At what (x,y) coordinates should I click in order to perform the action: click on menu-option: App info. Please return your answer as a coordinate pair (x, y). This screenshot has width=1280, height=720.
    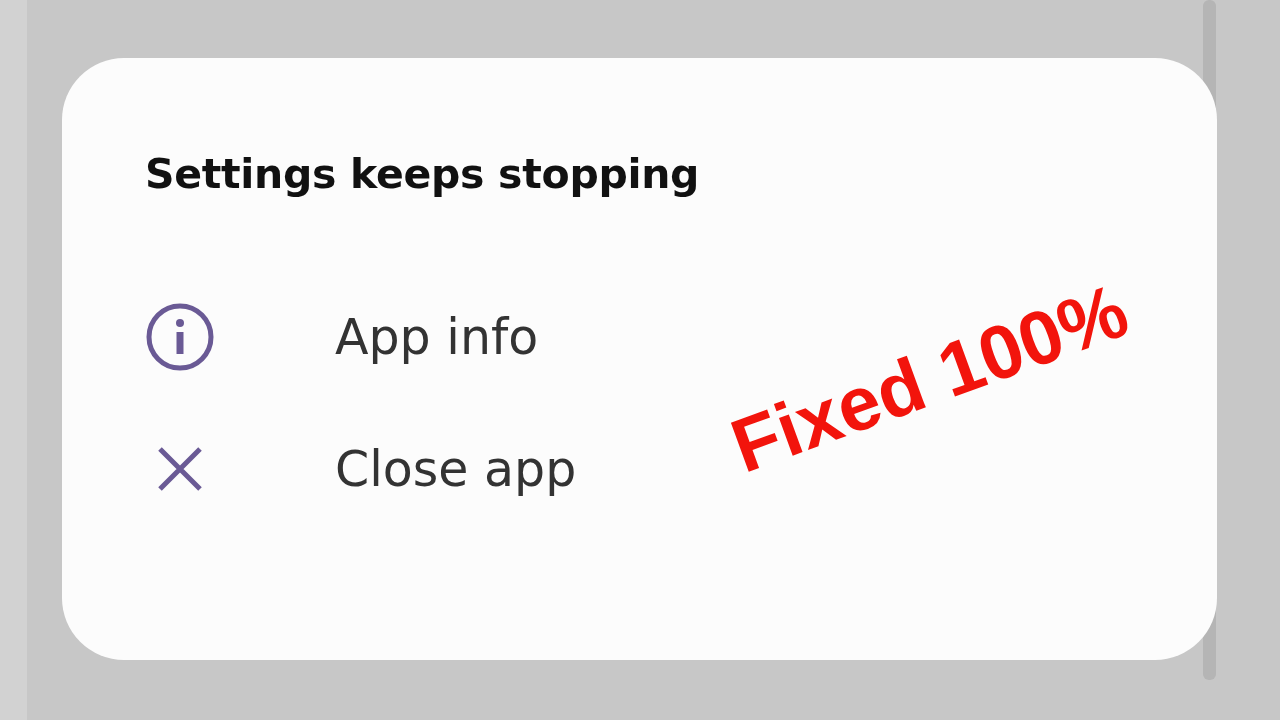
    Looking at the image, I should click on (342, 337).